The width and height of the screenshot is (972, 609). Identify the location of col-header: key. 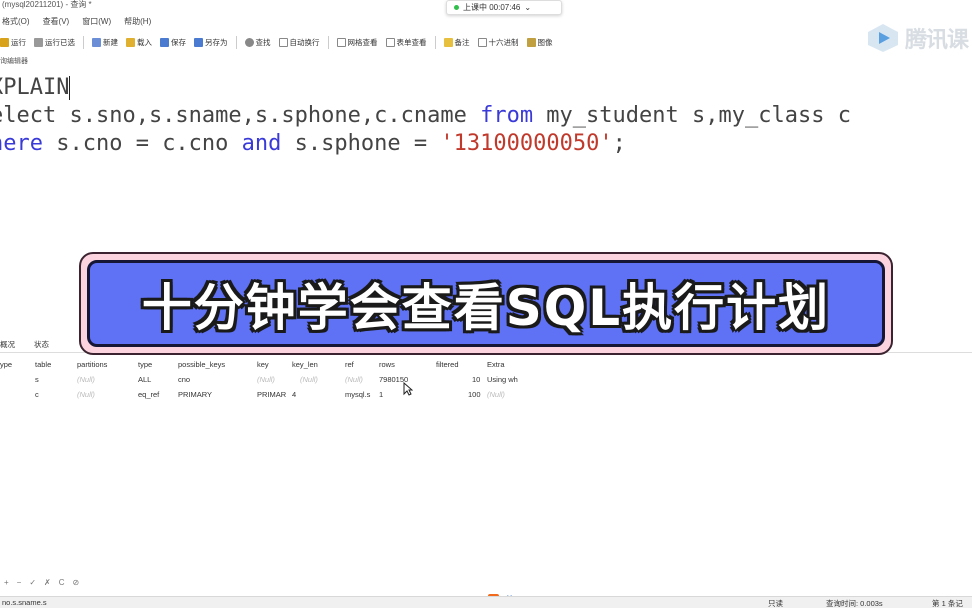
(263, 364).